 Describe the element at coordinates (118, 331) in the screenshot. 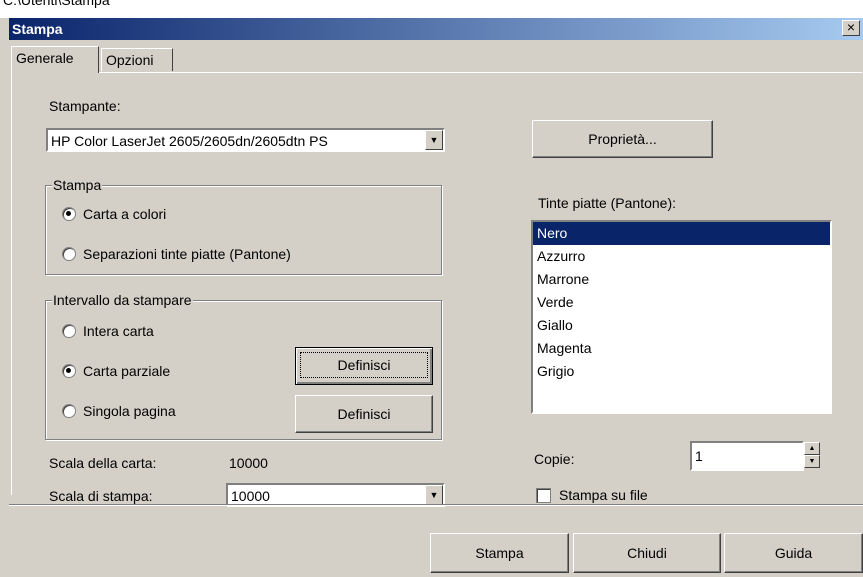

I see `radio-intera-carta-label: Intera carta` at that location.